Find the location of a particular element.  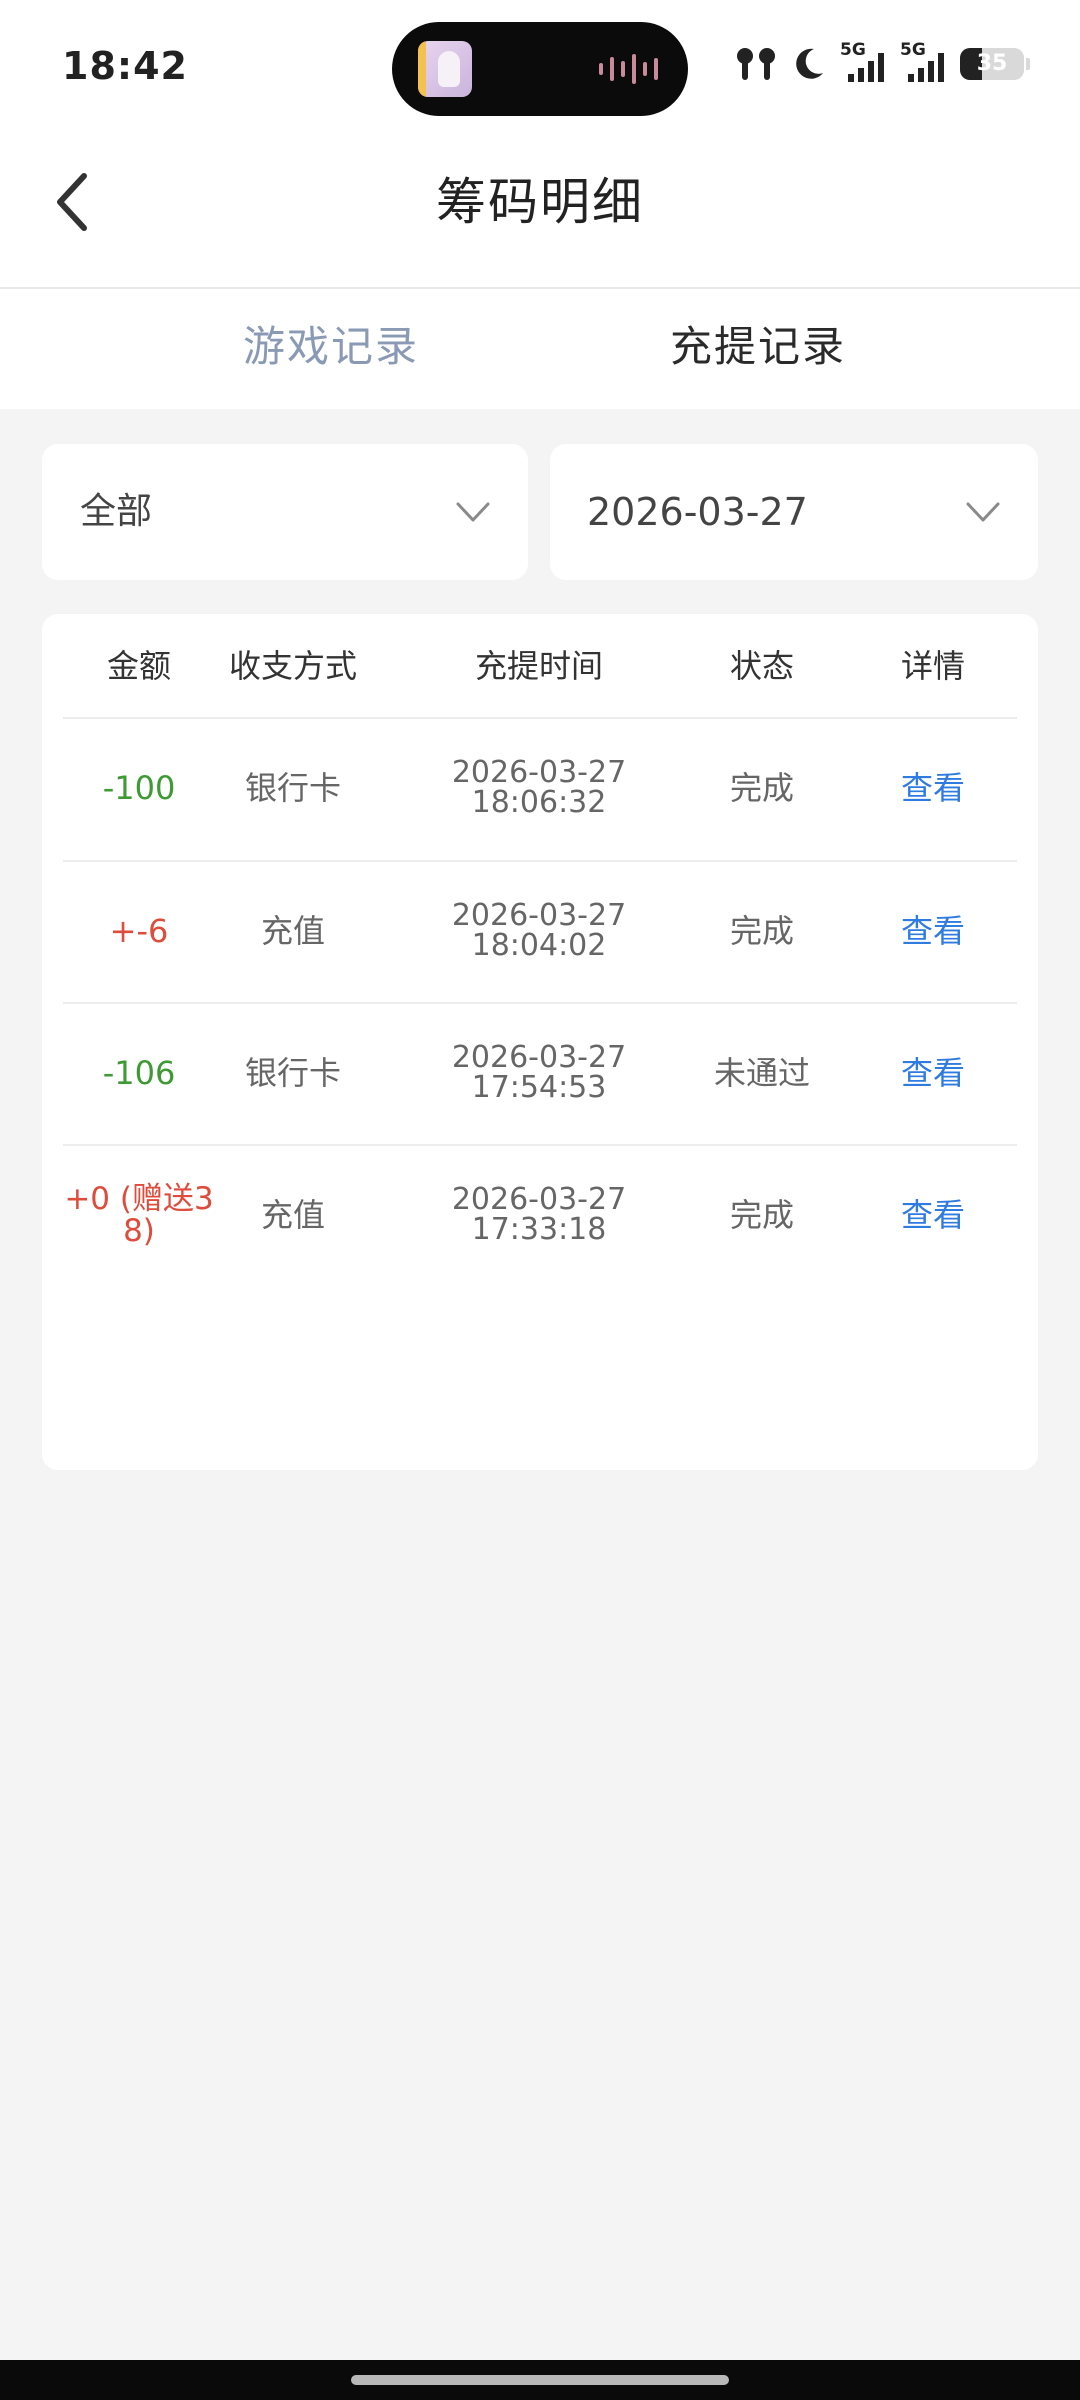

music-app-icon is located at coordinates (445, 69).